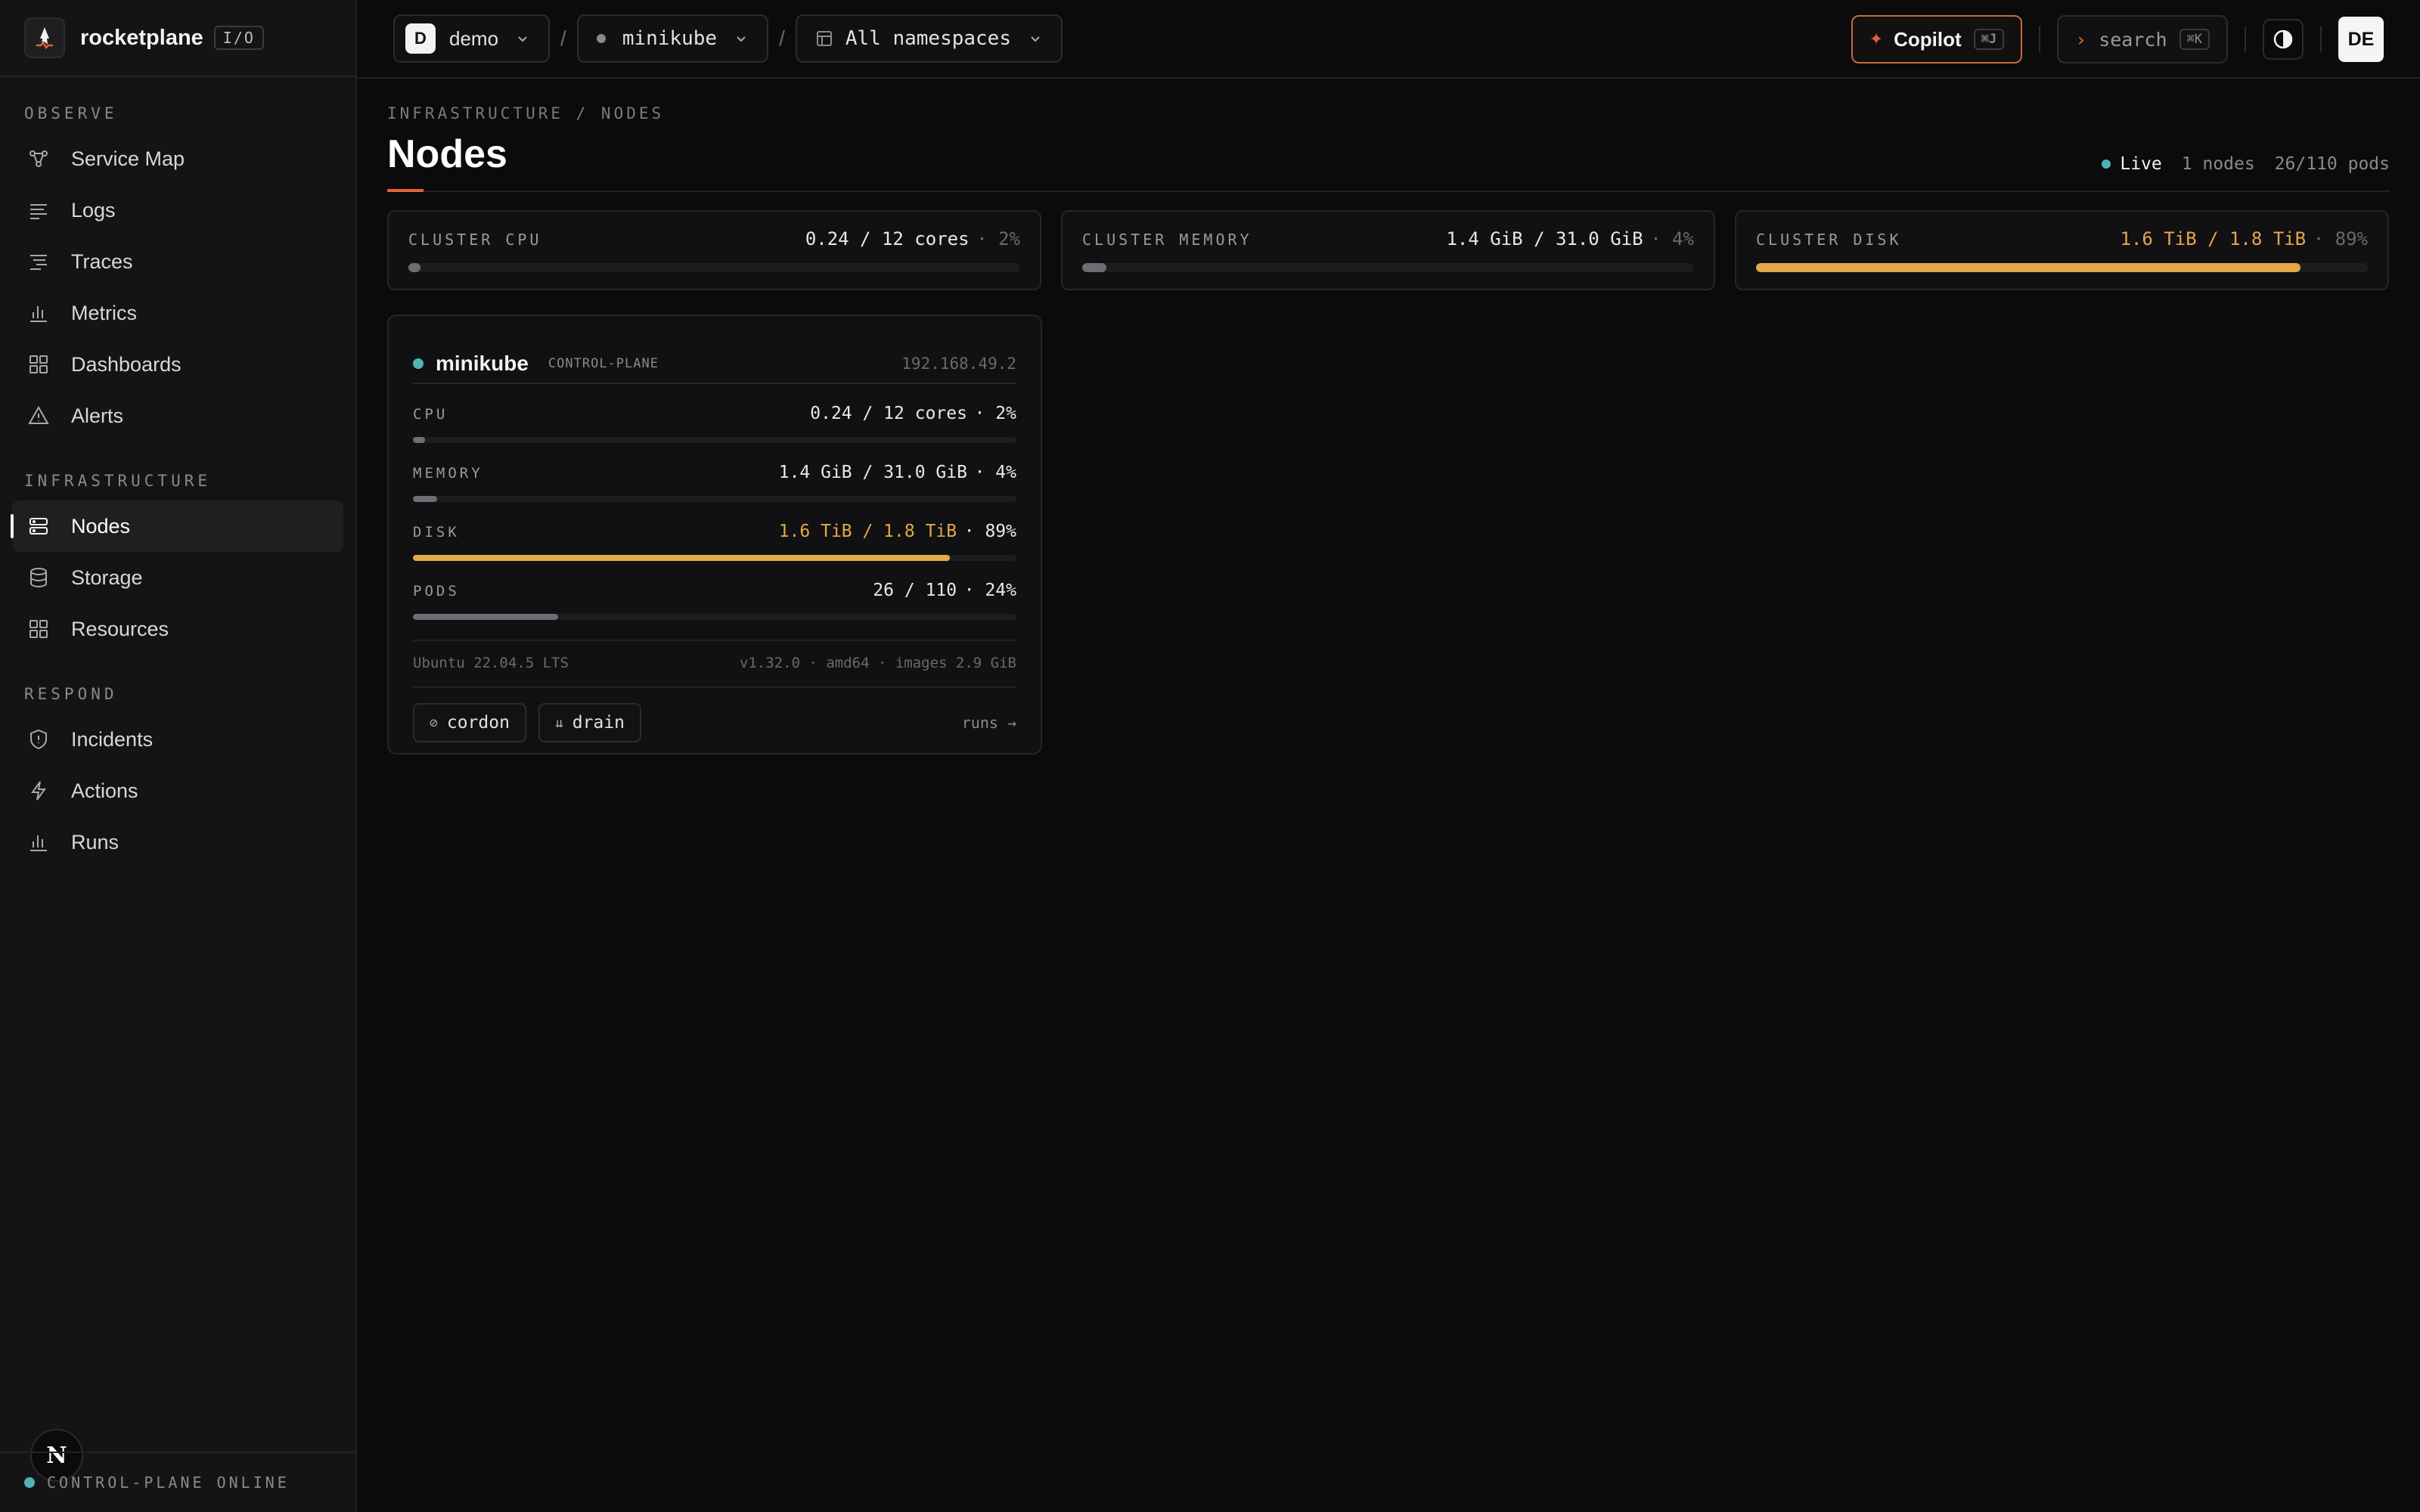  Describe the element at coordinates (1094, 267) in the screenshot. I see `cluster-memory-bar-fill` at that location.